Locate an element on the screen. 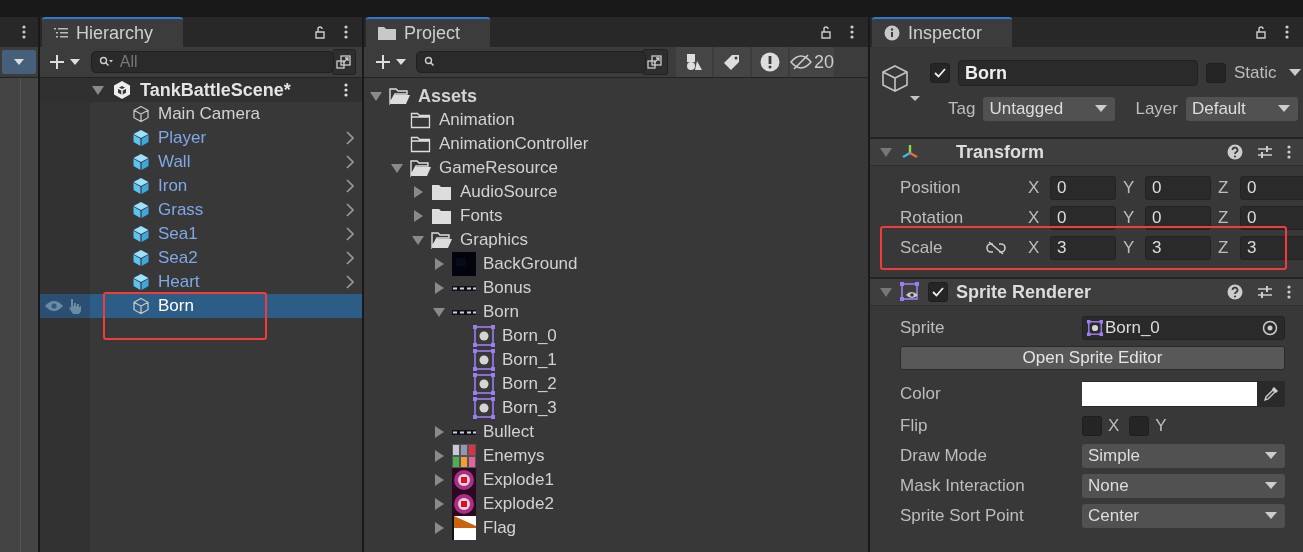  dropdown: Center is located at coordinates (1183, 516).